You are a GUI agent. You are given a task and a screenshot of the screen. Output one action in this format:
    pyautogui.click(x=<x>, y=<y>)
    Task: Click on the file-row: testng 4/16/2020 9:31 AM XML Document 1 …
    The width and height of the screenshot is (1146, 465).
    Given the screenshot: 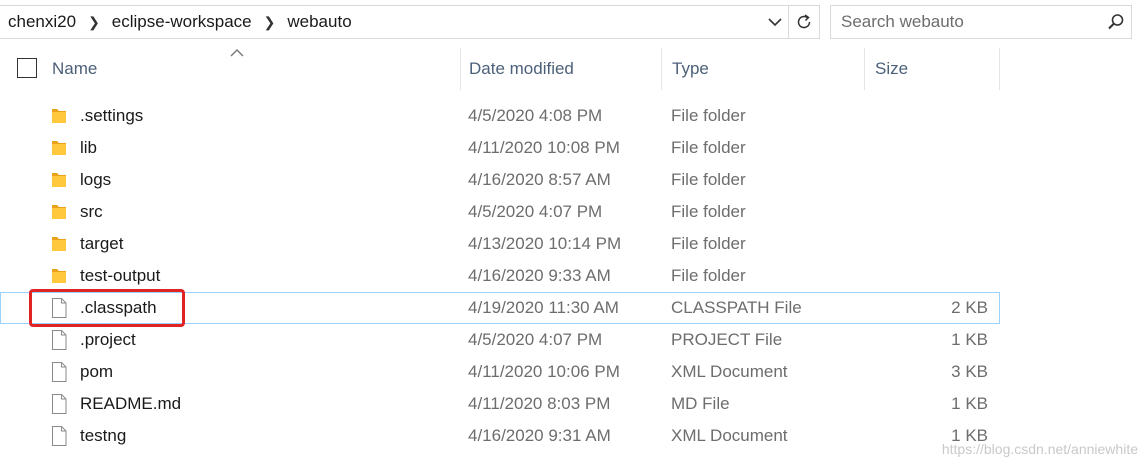 What is the action you would take?
    pyautogui.click(x=500, y=436)
    